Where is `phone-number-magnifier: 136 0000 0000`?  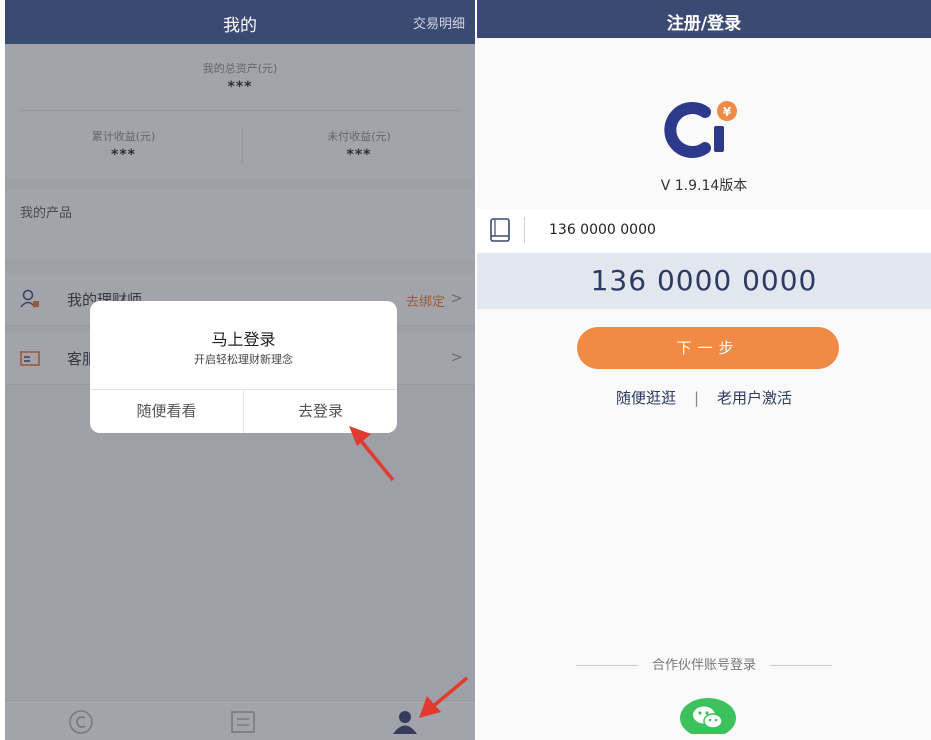
phone-number-magnifier: 136 0000 0000 is located at coordinates (704, 281).